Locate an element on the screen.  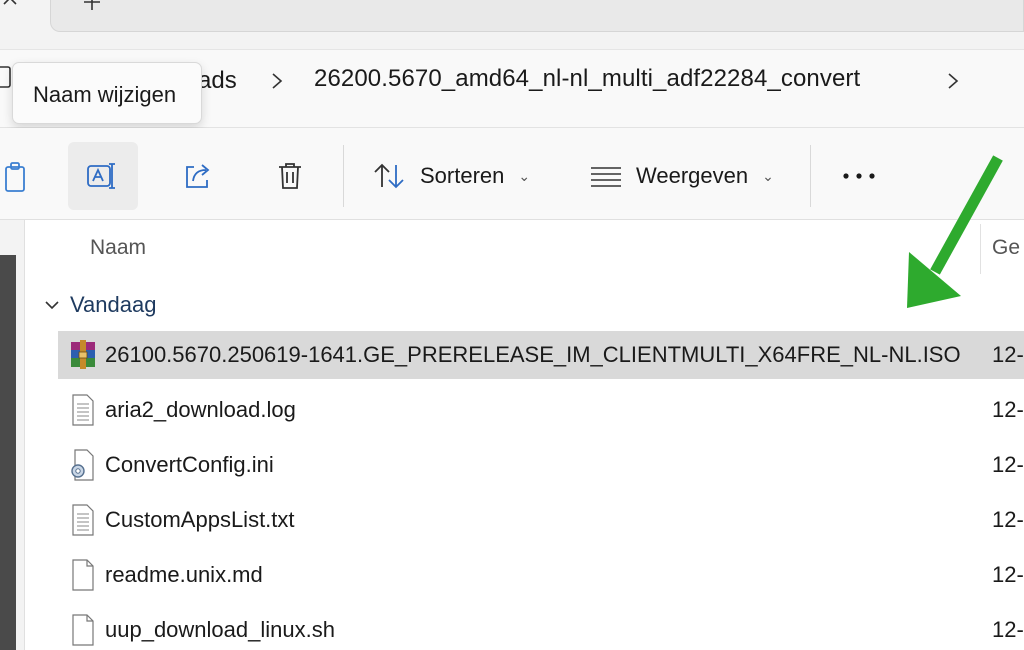
file-name: CustomAppsList.txt is located at coordinates (200, 519).